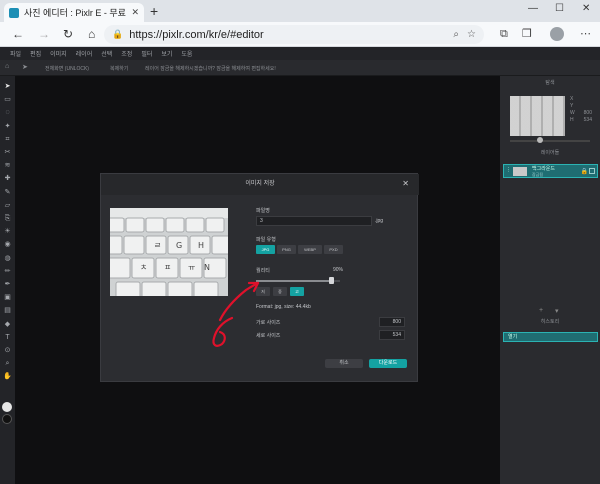 This screenshot has width=600, height=484. I want to click on home-icon: ⌂, so click(7, 66).